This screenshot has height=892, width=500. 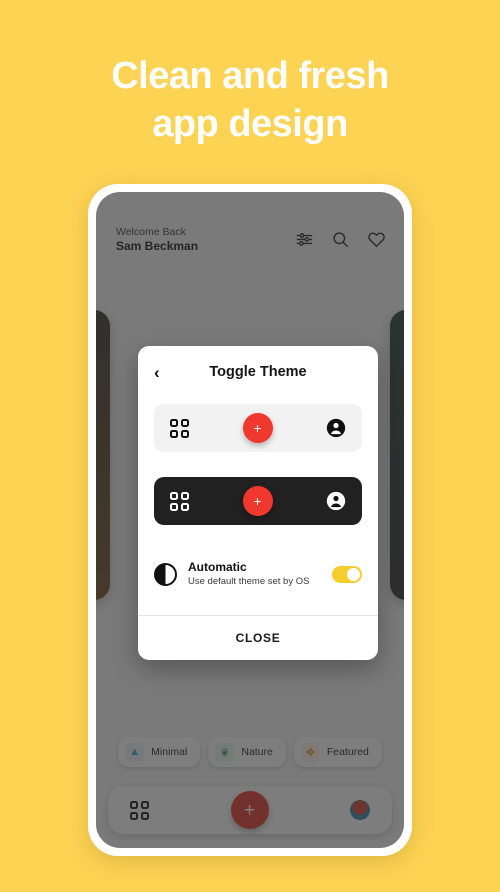 What do you see at coordinates (157, 372) in the screenshot?
I see `back-chevron-icon: ‹` at bounding box center [157, 372].